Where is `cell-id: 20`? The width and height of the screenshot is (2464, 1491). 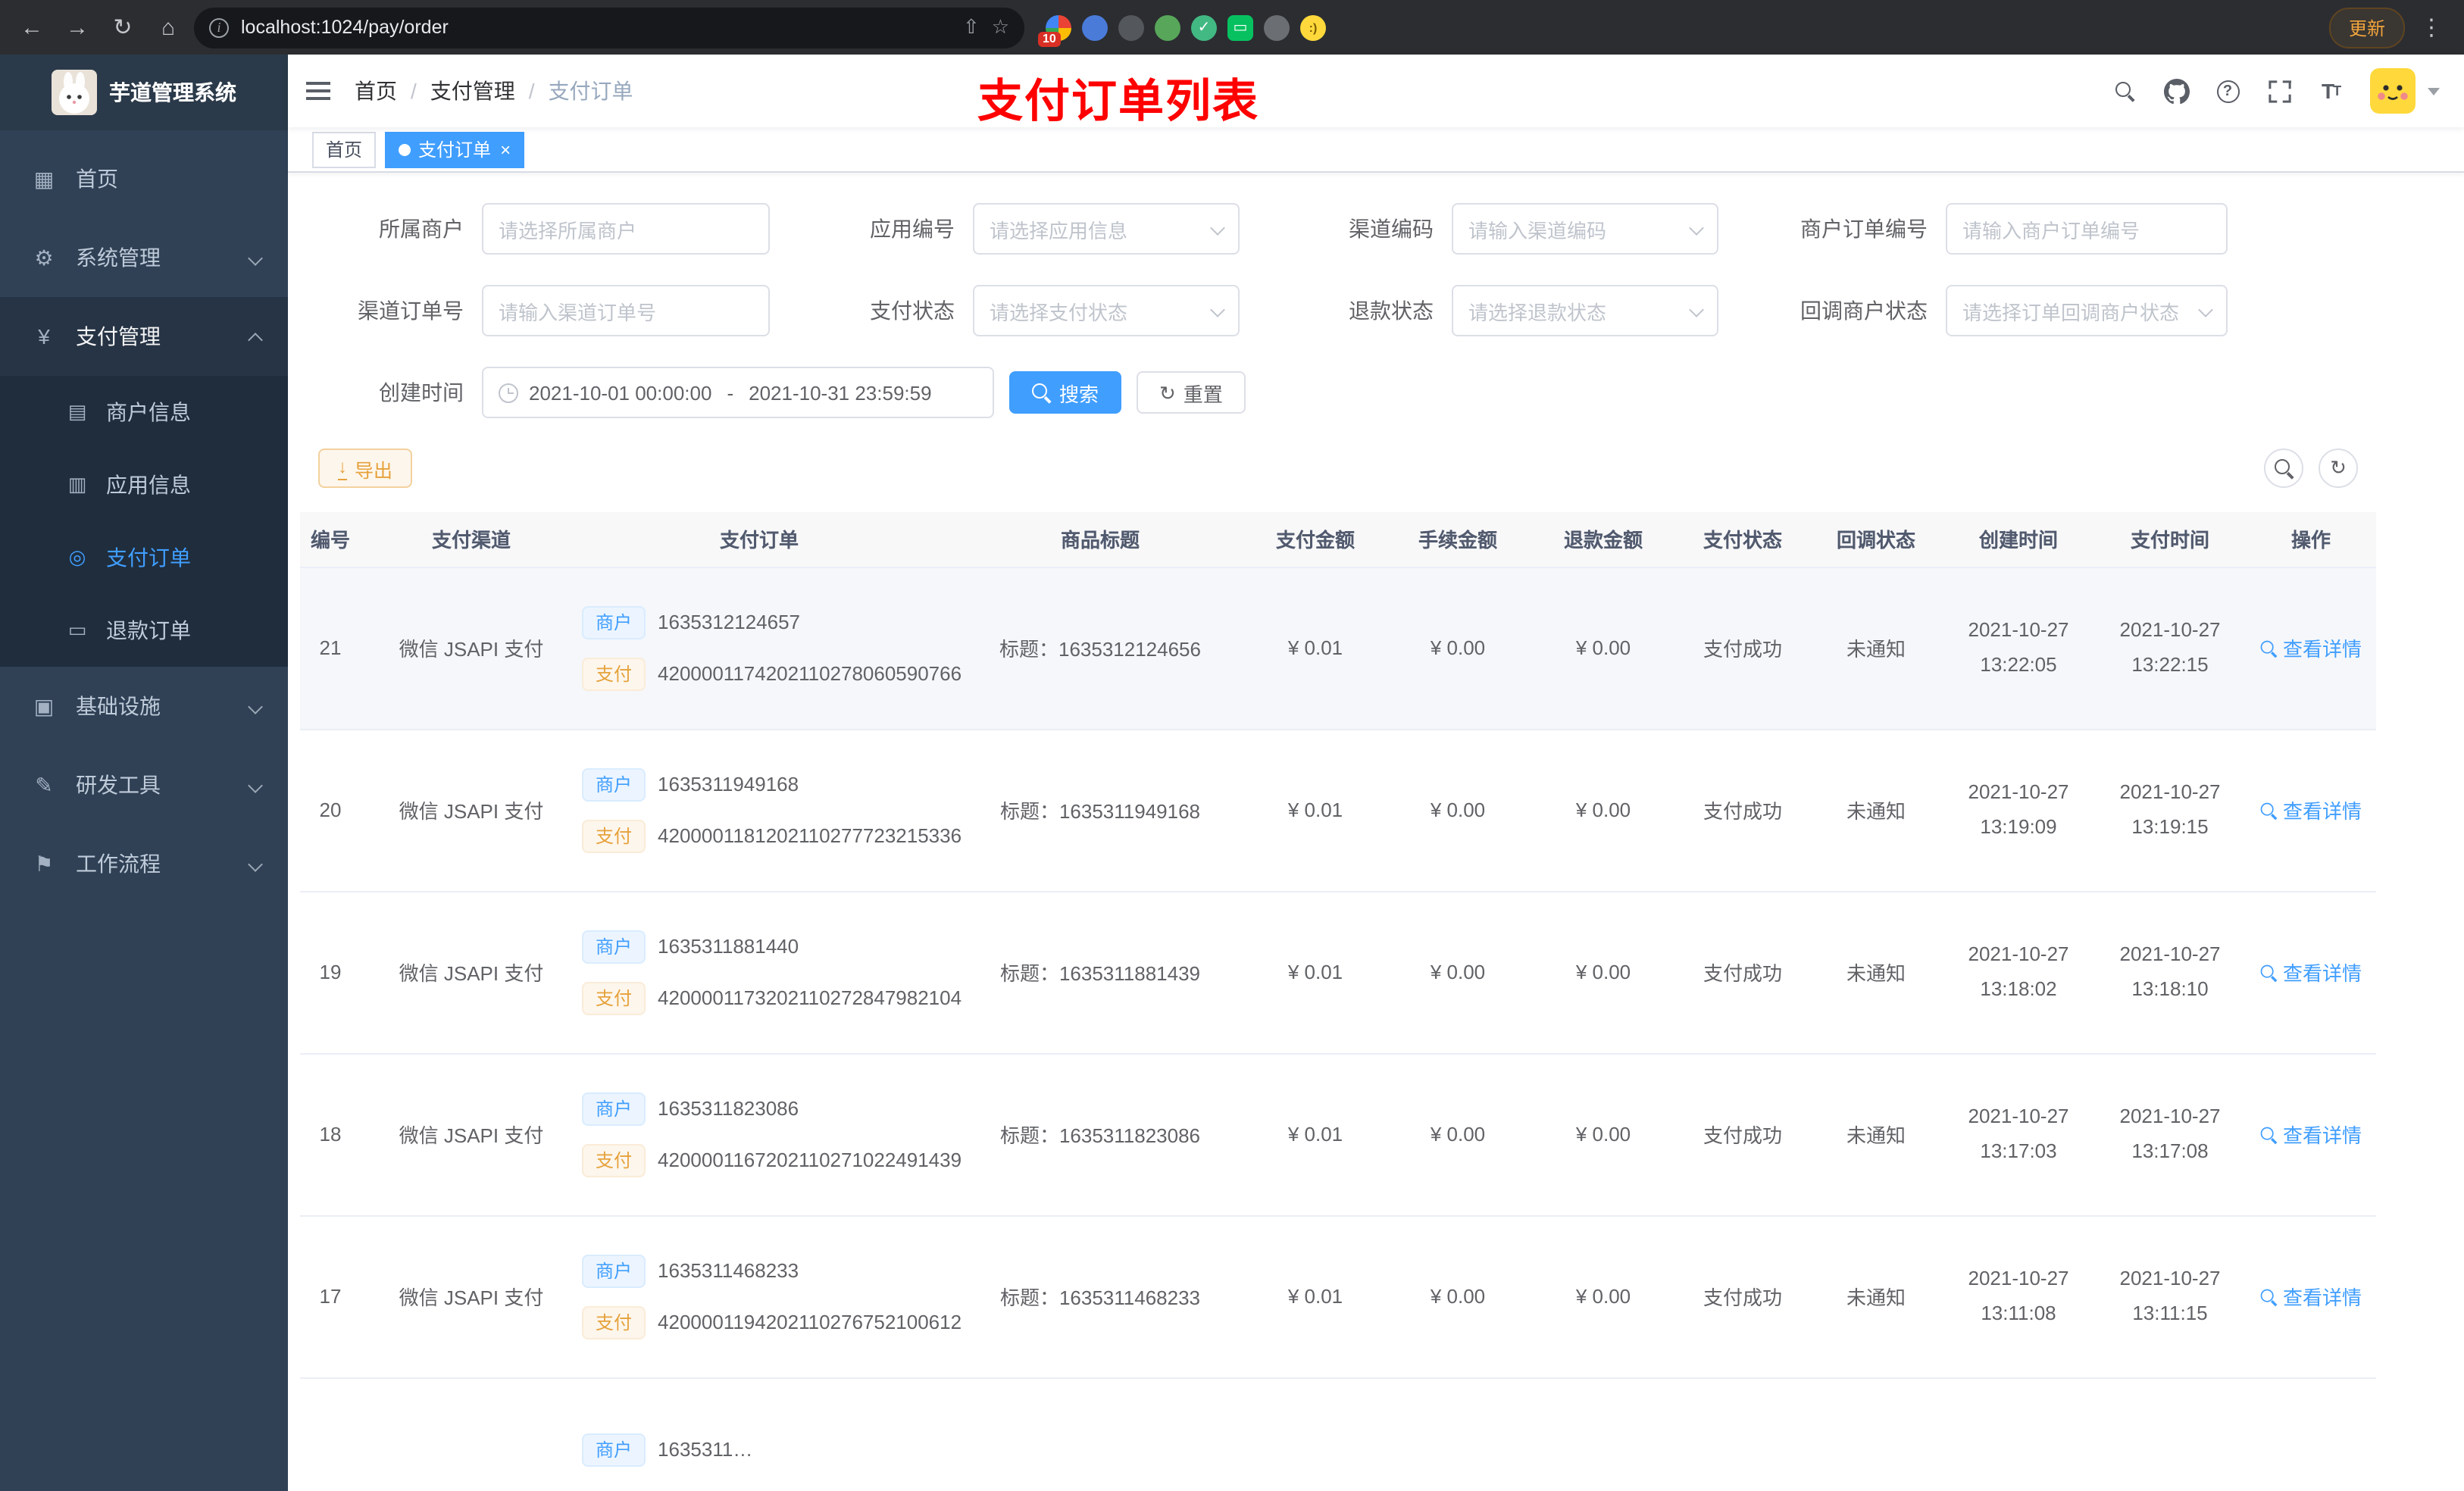
cell-id: 20 is located at coordinates (339, 810).